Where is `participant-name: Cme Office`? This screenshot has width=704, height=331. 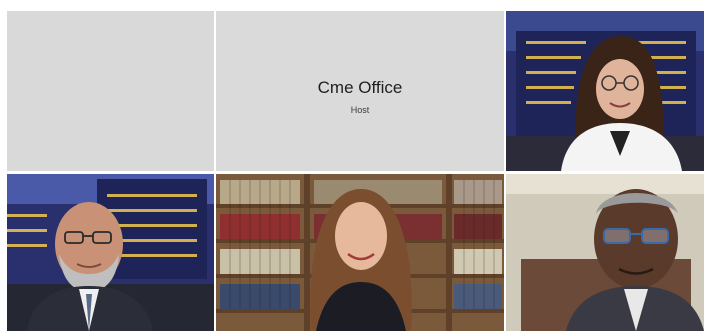 participant-name: Cme Office is located at coordinates (360, 87).